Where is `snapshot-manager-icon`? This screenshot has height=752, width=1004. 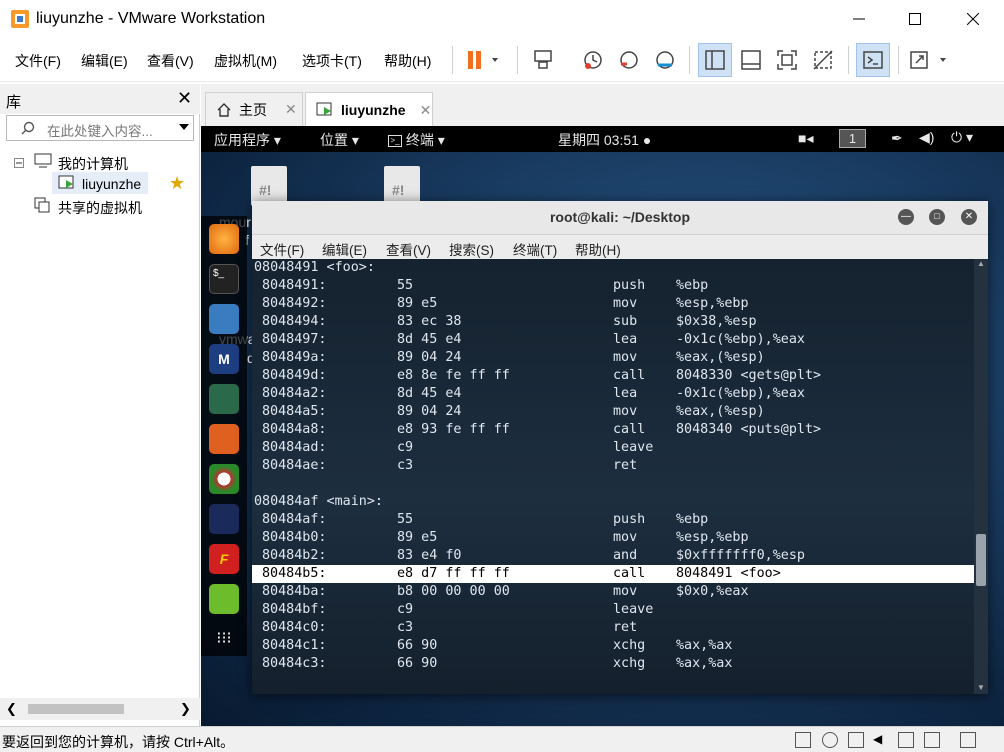 snapshot-manager-icon is located at coordinates (665, 60).